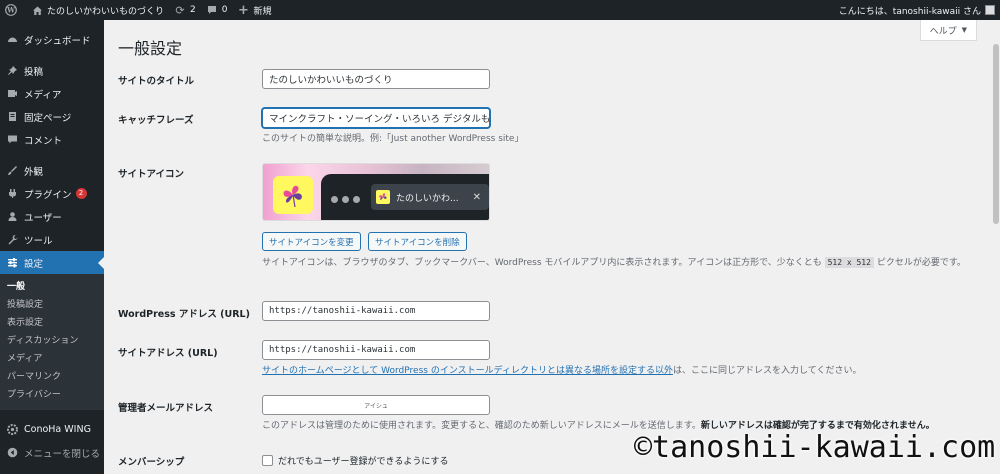  I want to click on site-title-label: サイトのタイトル, so click(156, 81).